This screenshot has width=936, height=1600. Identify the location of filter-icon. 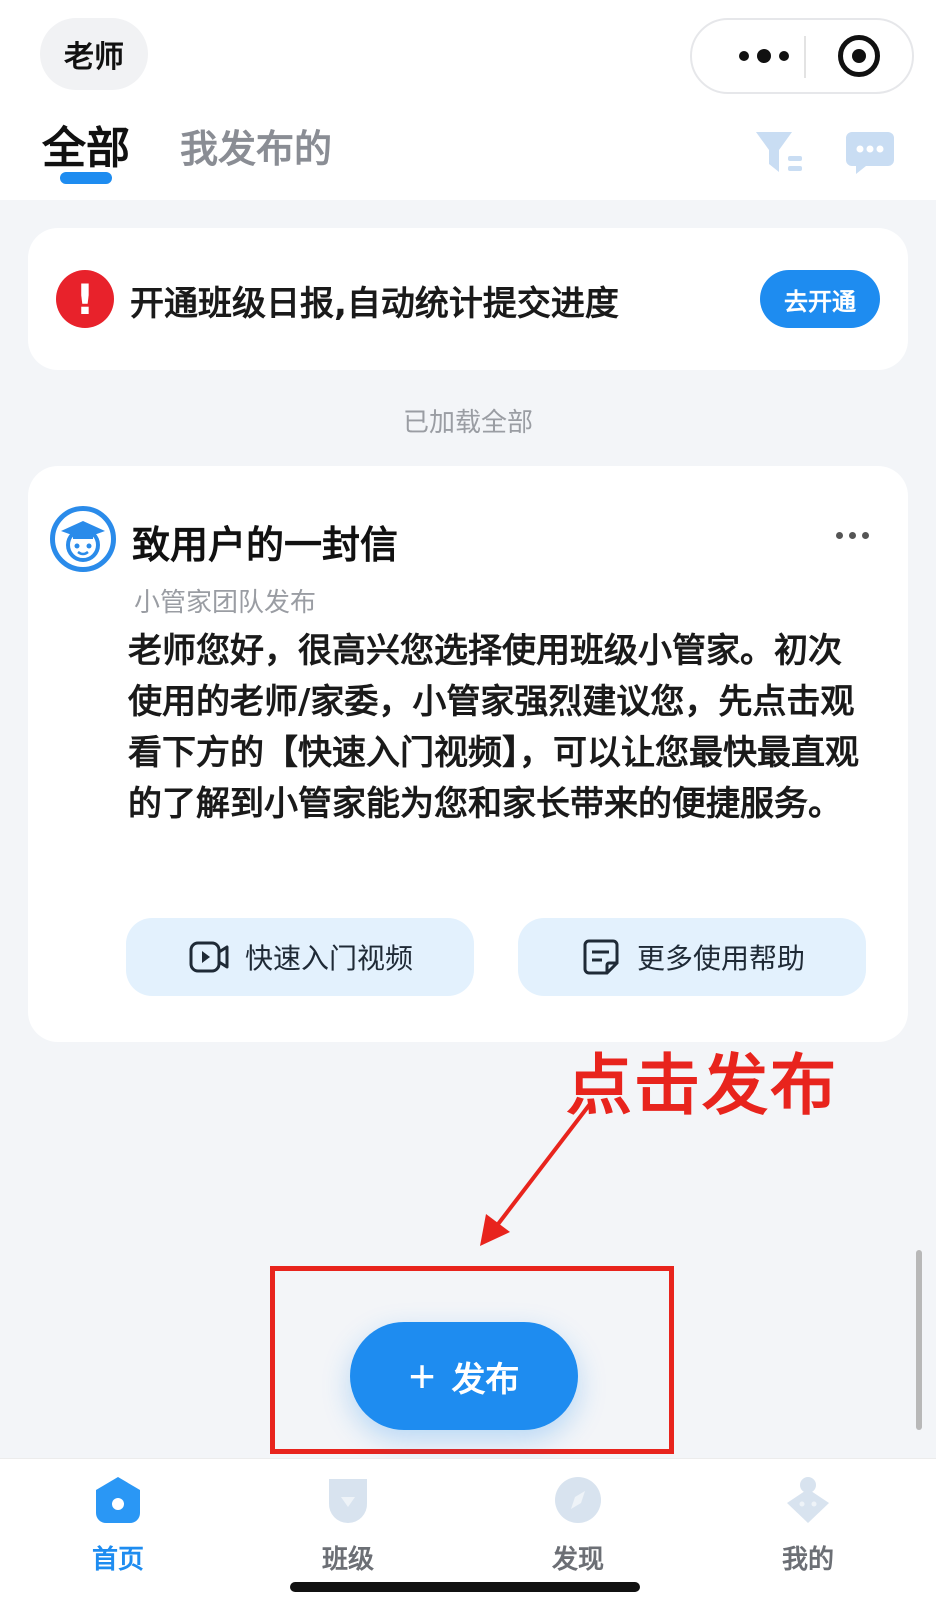
(780, 153).